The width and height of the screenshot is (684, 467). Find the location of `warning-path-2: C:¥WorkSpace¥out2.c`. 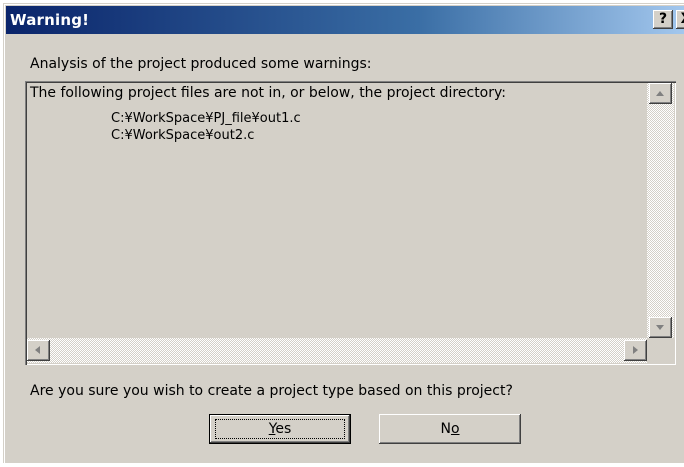

warning-path-2: C:¥WorkSpace¥out2.c is located at coordinates (183, 135).